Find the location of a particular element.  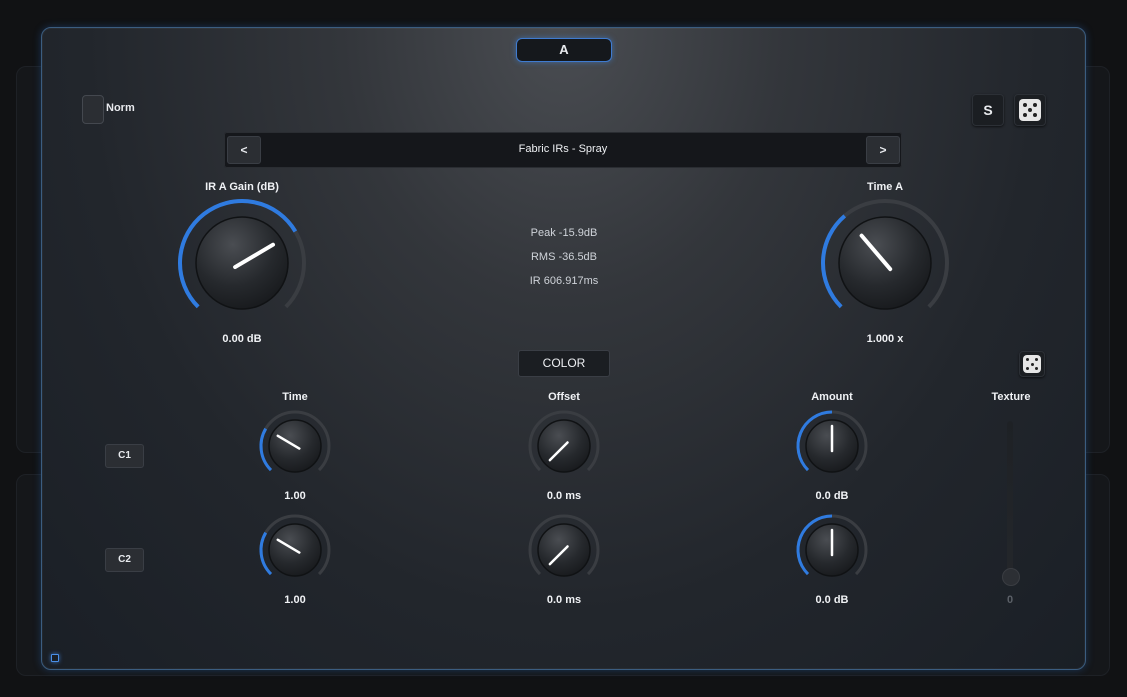

preset-selector: Fabric IRs - Spray < > is located at coordinates (563, 150).